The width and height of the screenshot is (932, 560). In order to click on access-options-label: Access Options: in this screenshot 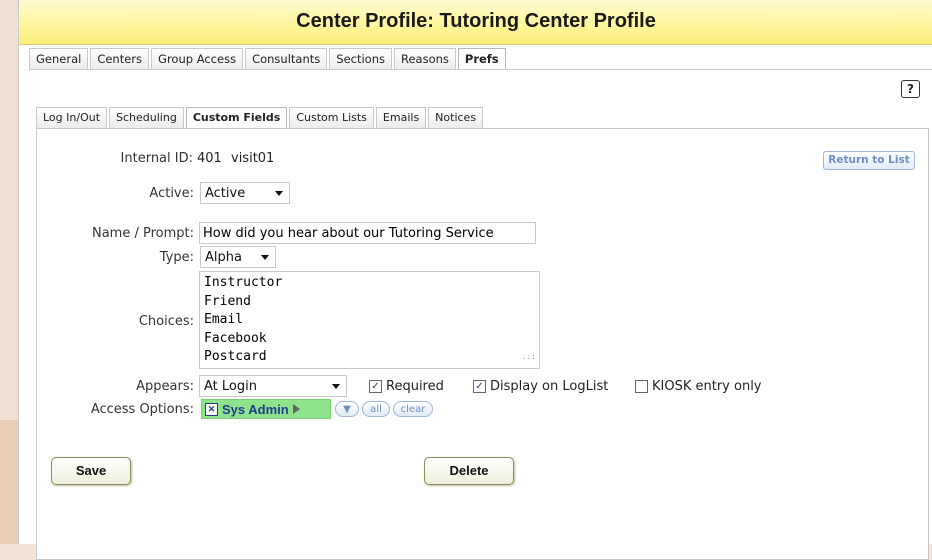, I will do `click(142, 409)`.